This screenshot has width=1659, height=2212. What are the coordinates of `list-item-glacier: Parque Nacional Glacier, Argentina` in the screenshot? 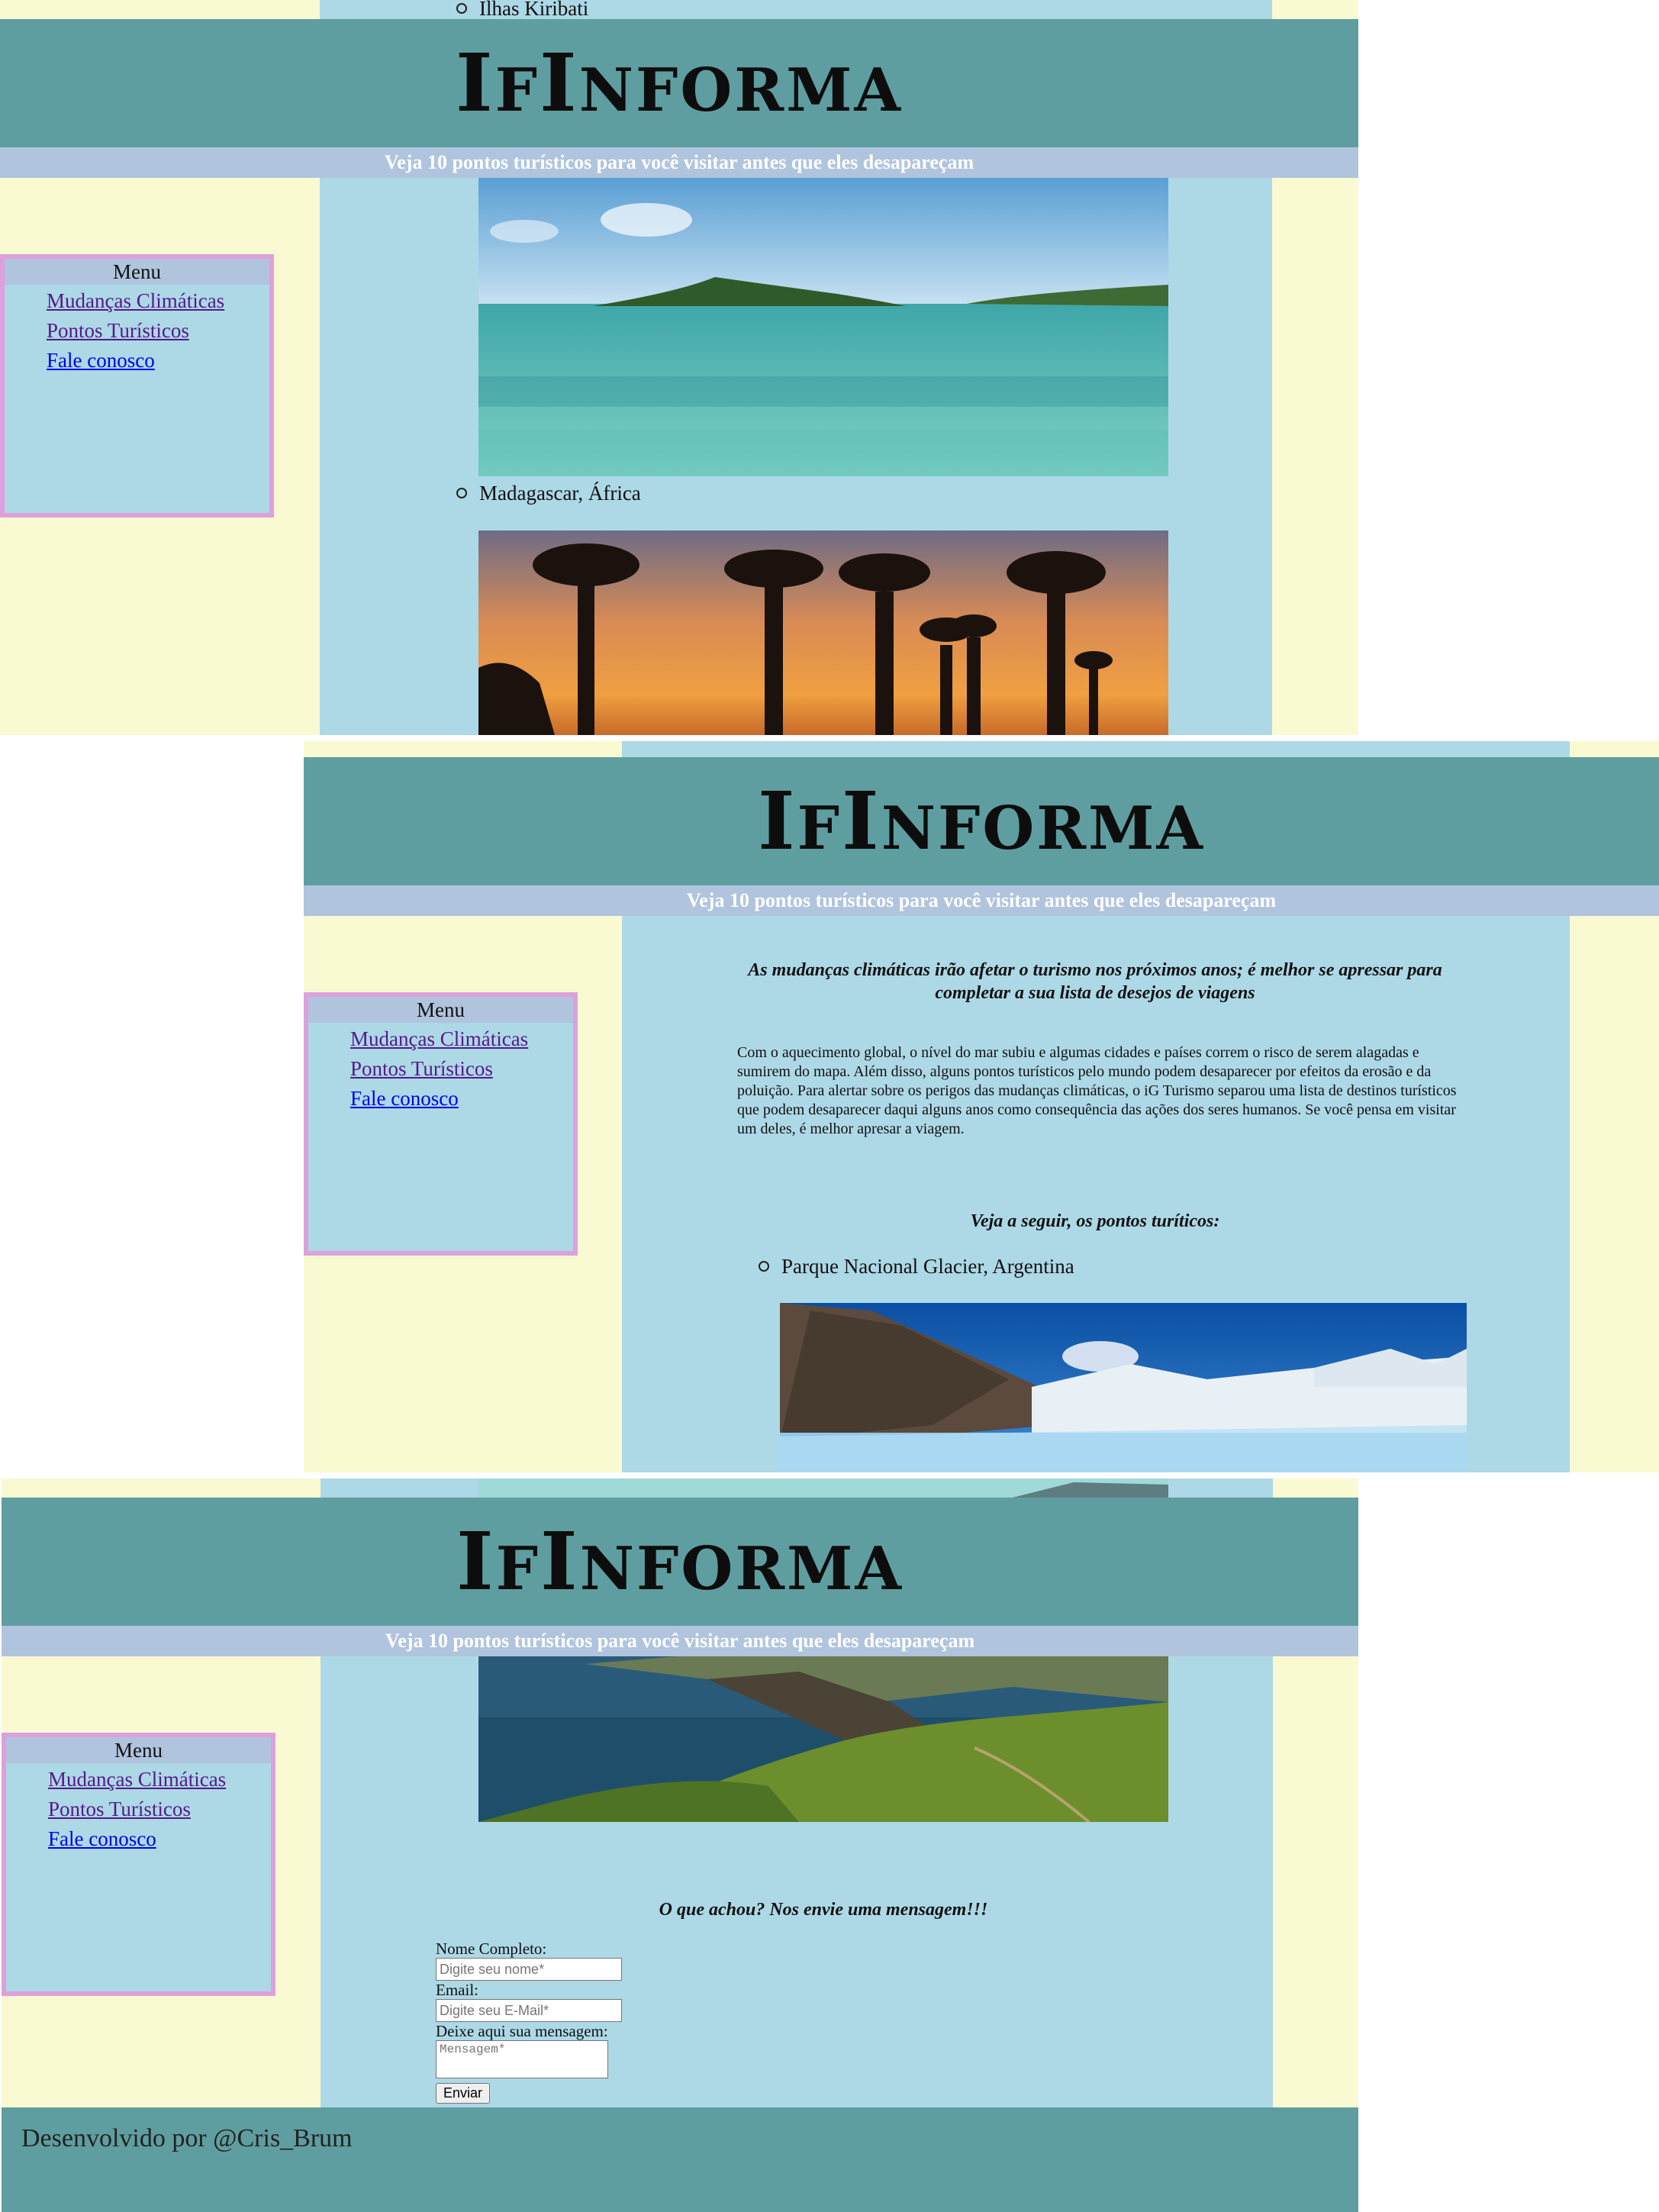 It's located at (916, 1266).